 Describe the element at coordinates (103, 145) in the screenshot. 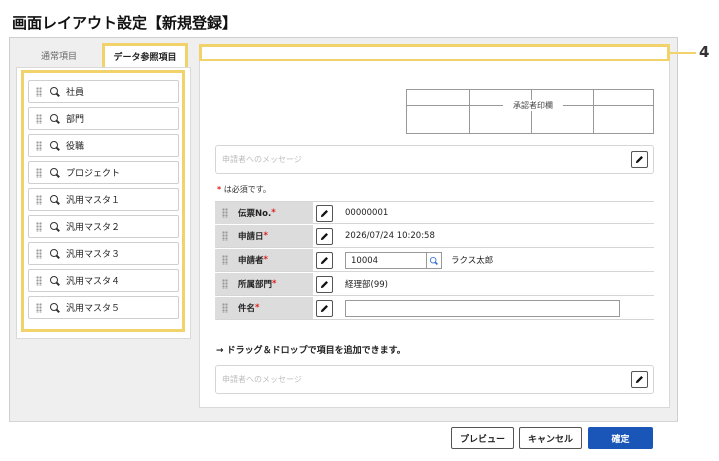

I see `field-item: 役職` at that location.